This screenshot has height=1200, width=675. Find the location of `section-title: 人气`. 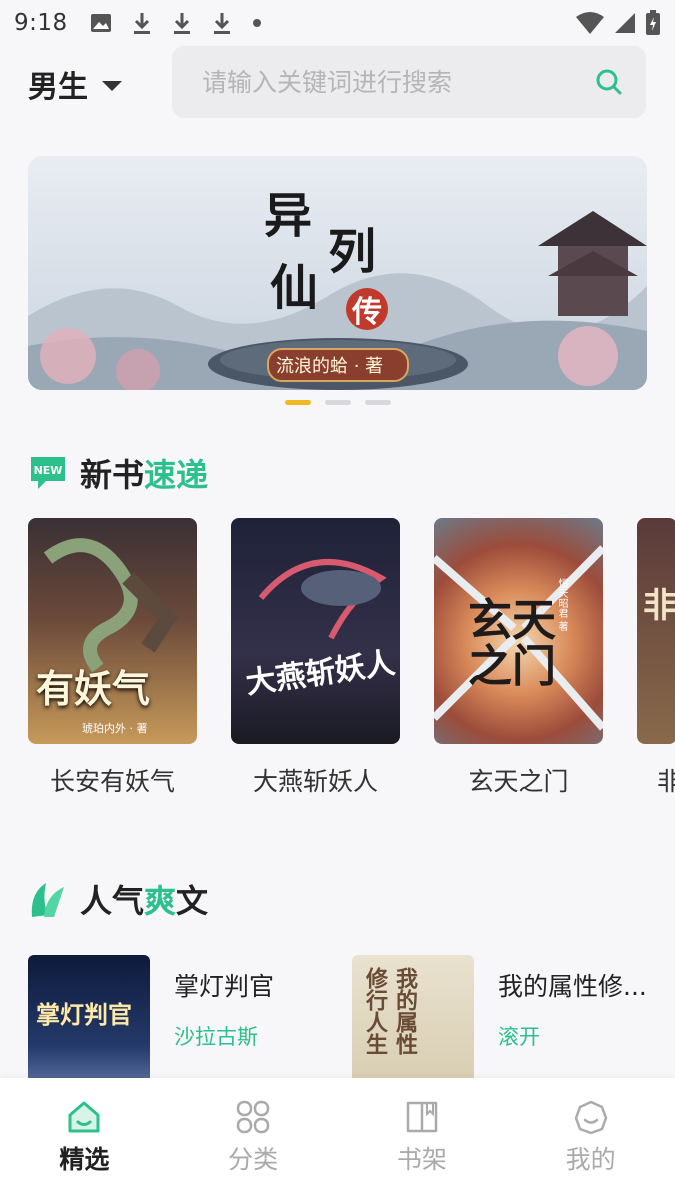

section-title: 人气 is located at coordinates (112, 901).